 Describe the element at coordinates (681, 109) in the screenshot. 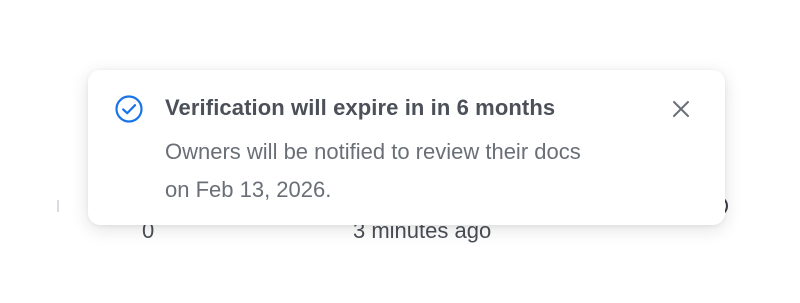

I see `close-icon` at that location.